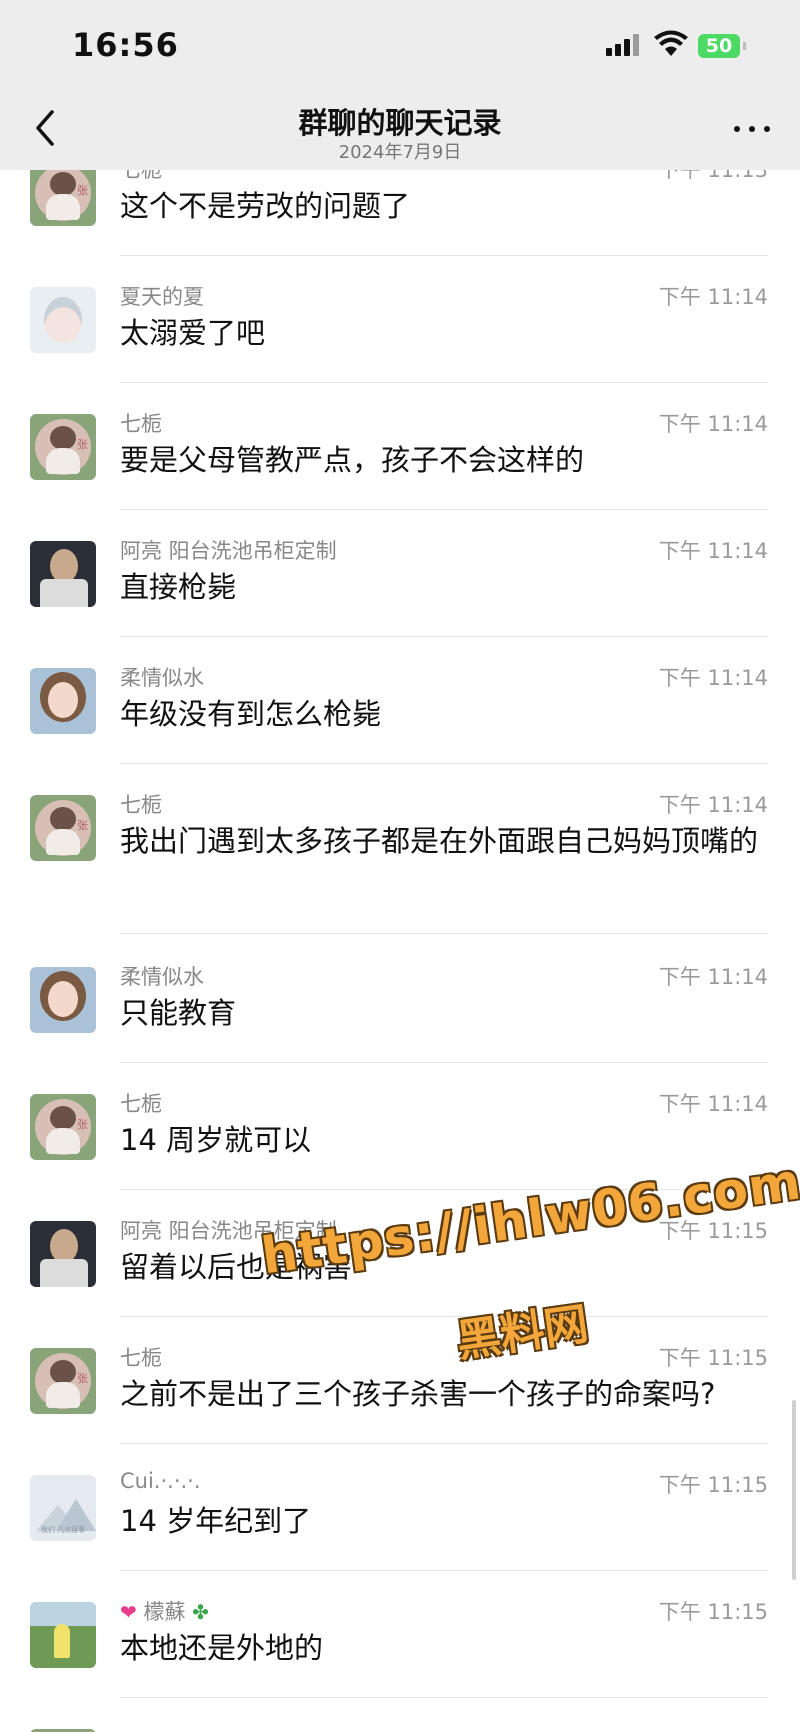 The height and width of the screenshot is (1732, 800). Describe the element at coordinates (63, 1508) in the screenshot. I see `avatar: 我们 几点接事` at that location.